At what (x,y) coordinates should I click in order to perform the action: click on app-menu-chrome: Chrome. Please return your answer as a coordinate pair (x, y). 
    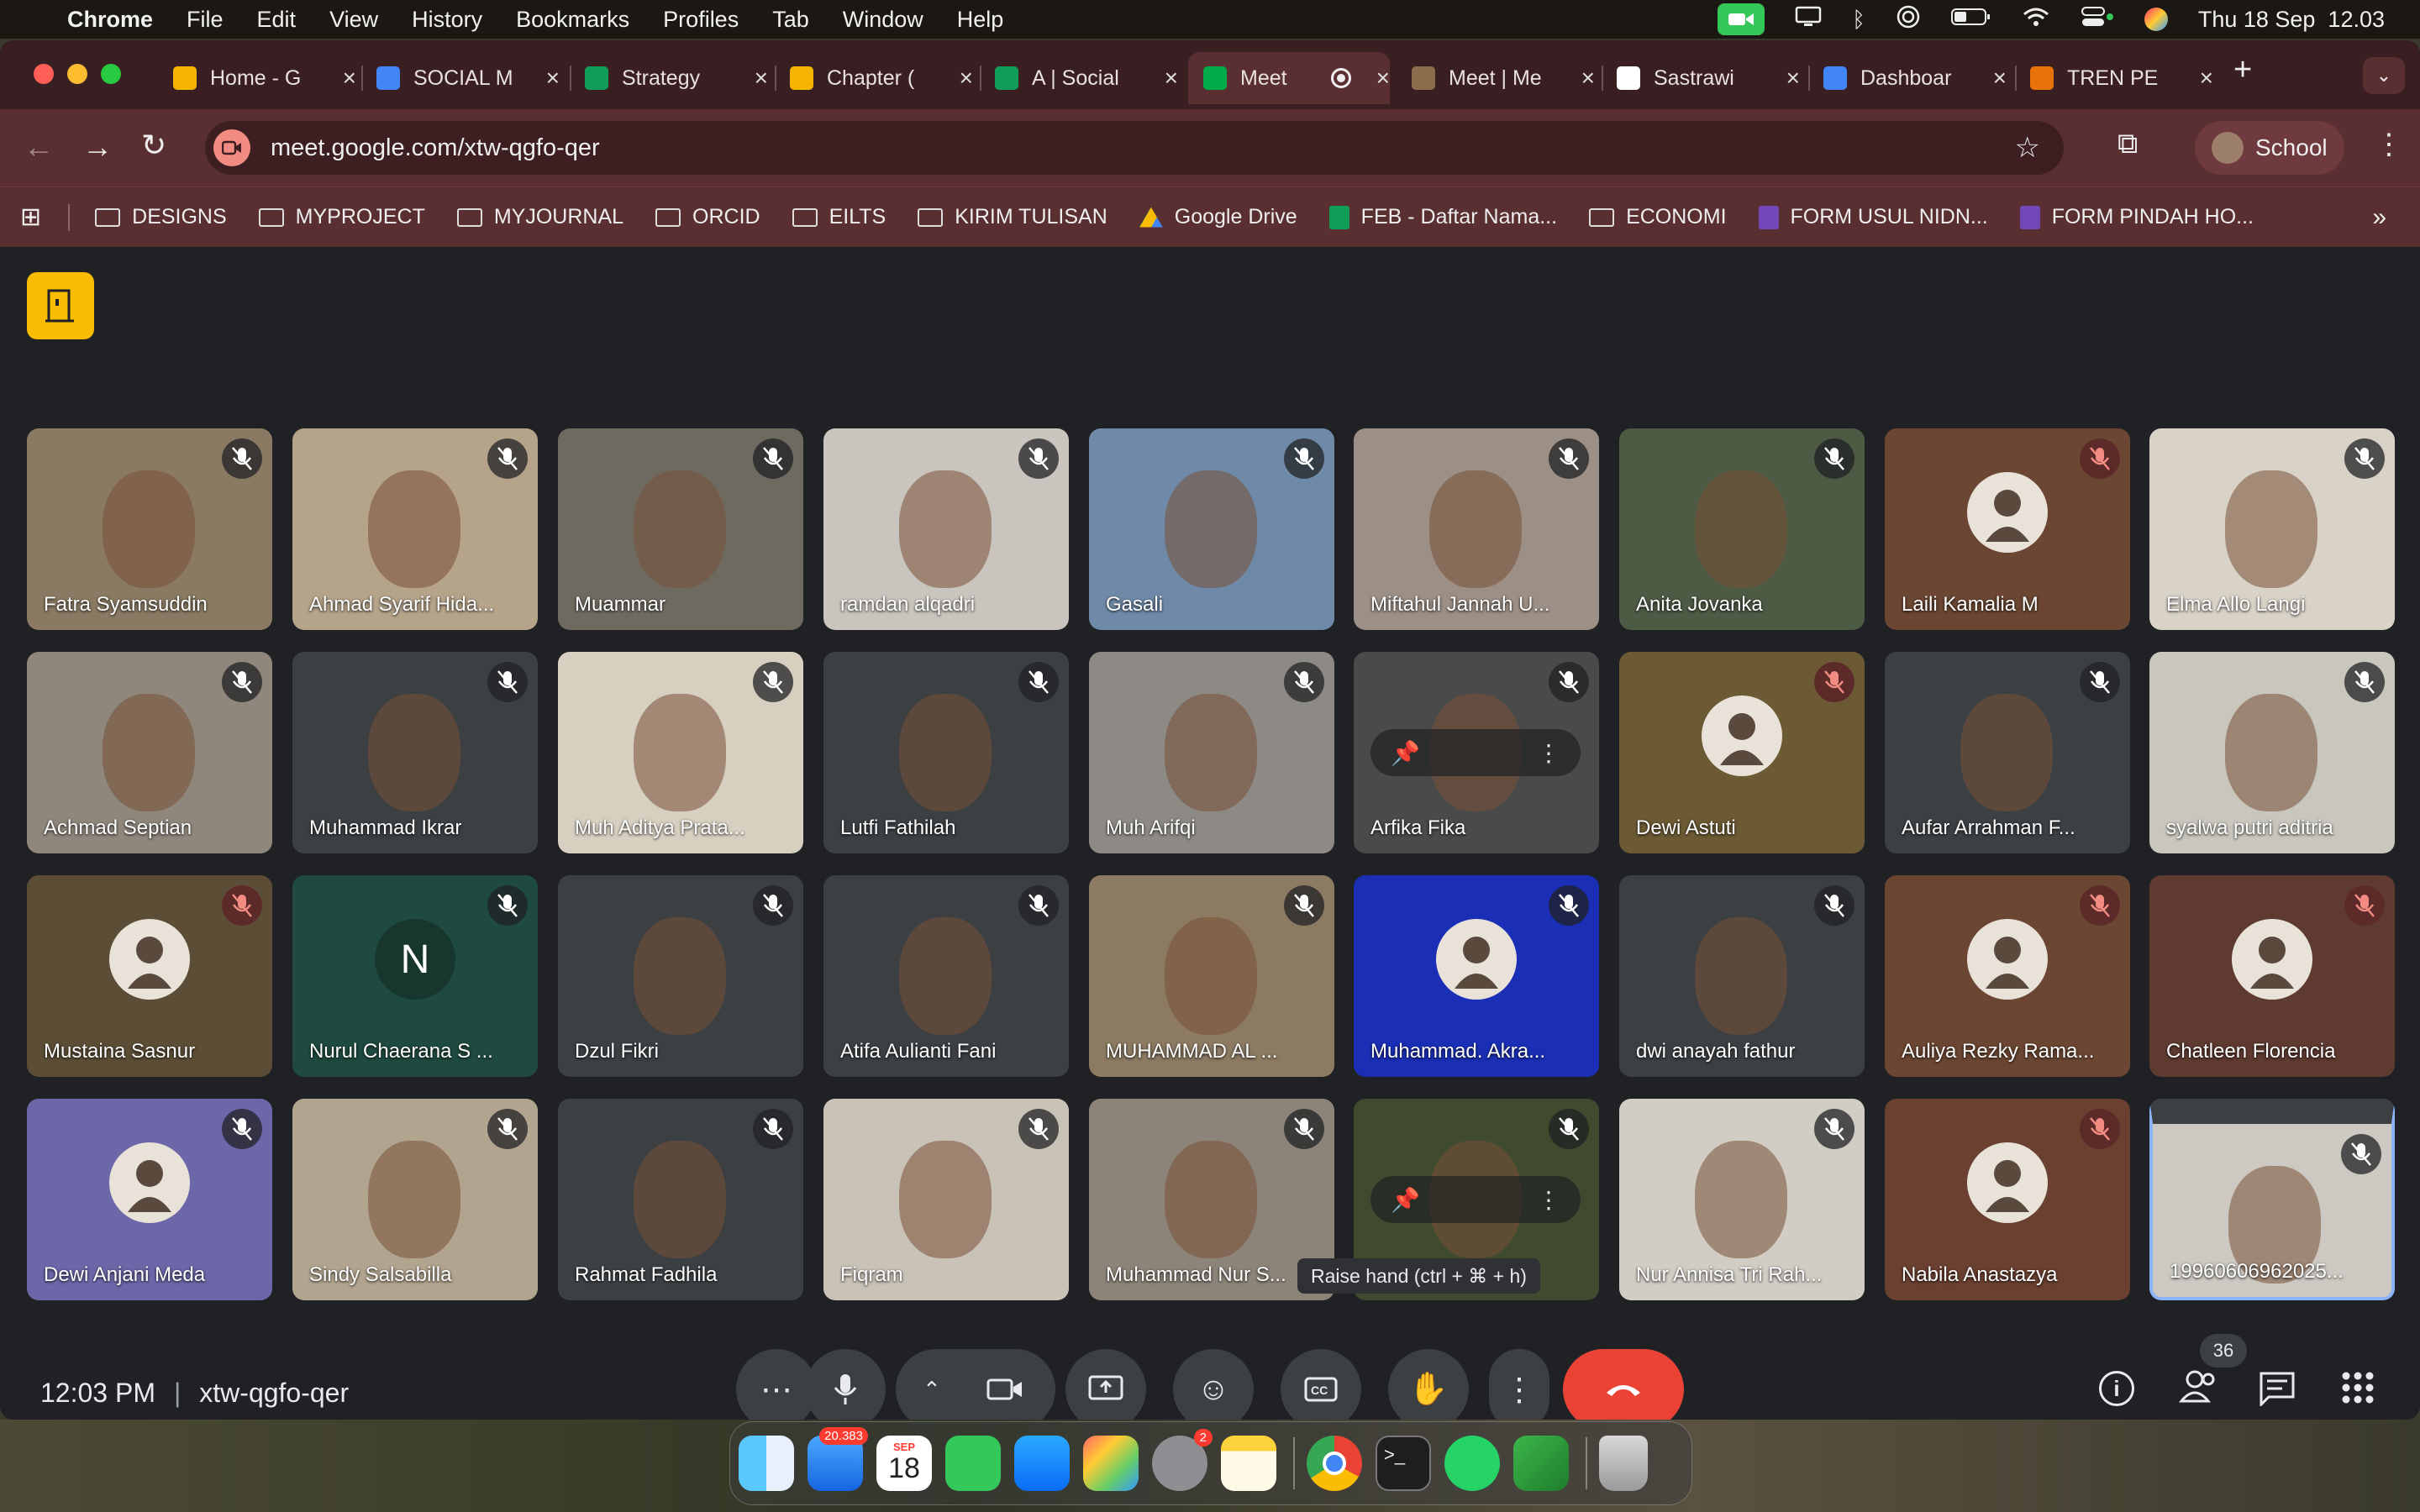
    Looking at the image, I should click on (110, 20).